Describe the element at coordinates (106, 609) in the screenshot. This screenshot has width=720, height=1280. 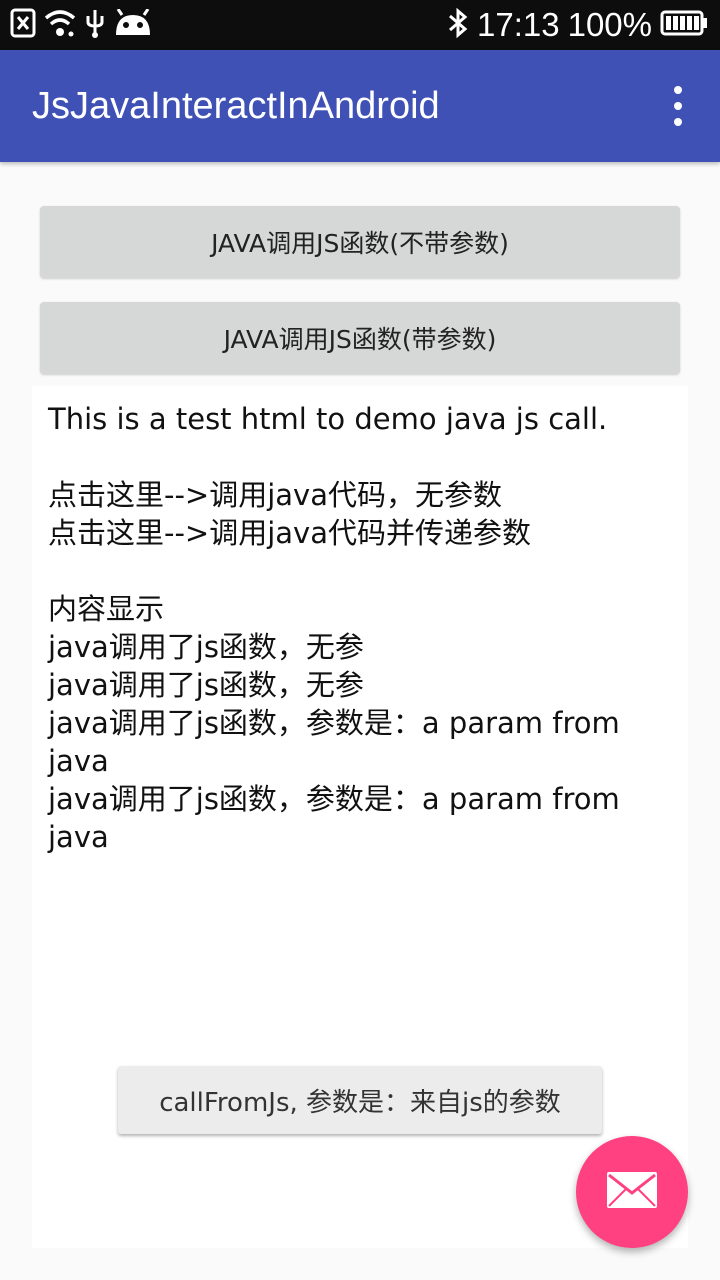
I see `content-heading: 内容显示` at that location.